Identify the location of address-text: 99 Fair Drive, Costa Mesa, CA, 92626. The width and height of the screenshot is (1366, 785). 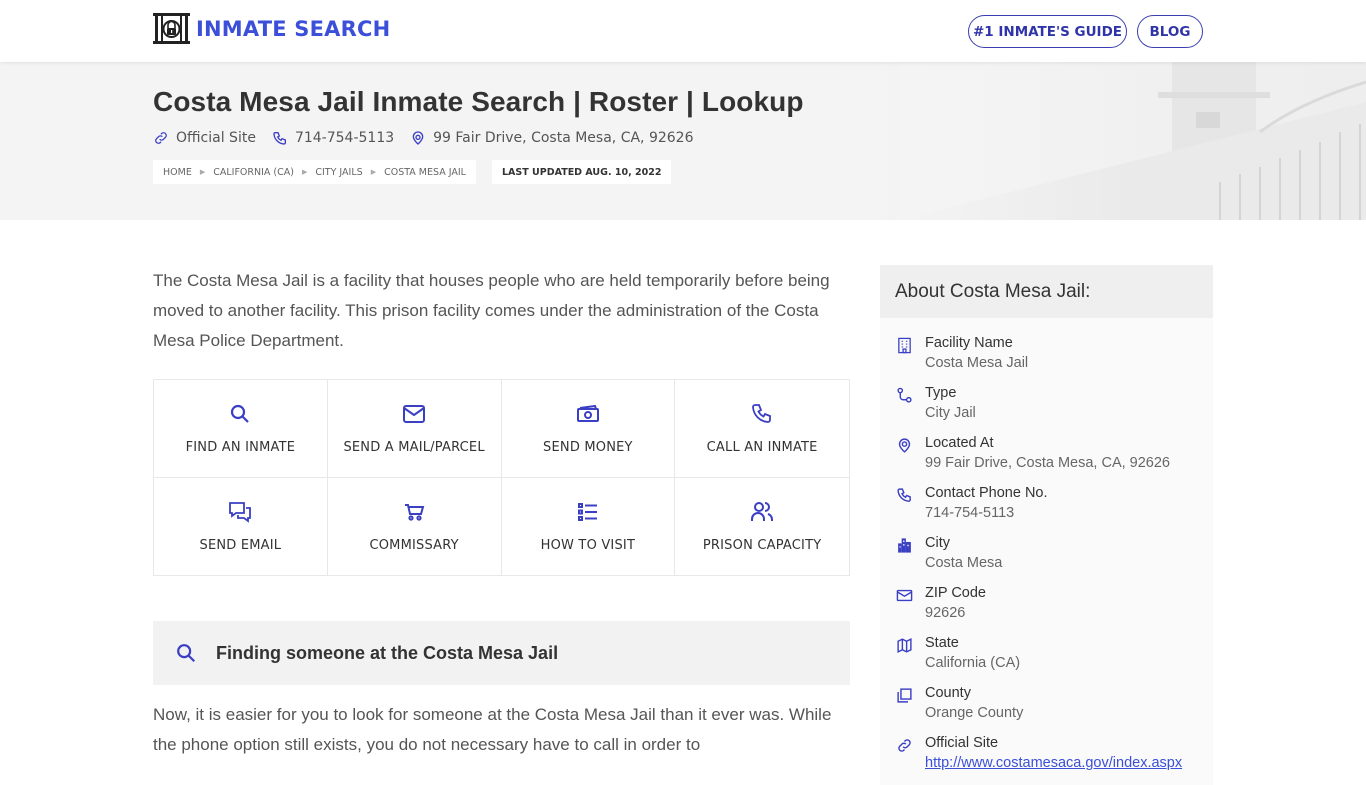
(563, 138).